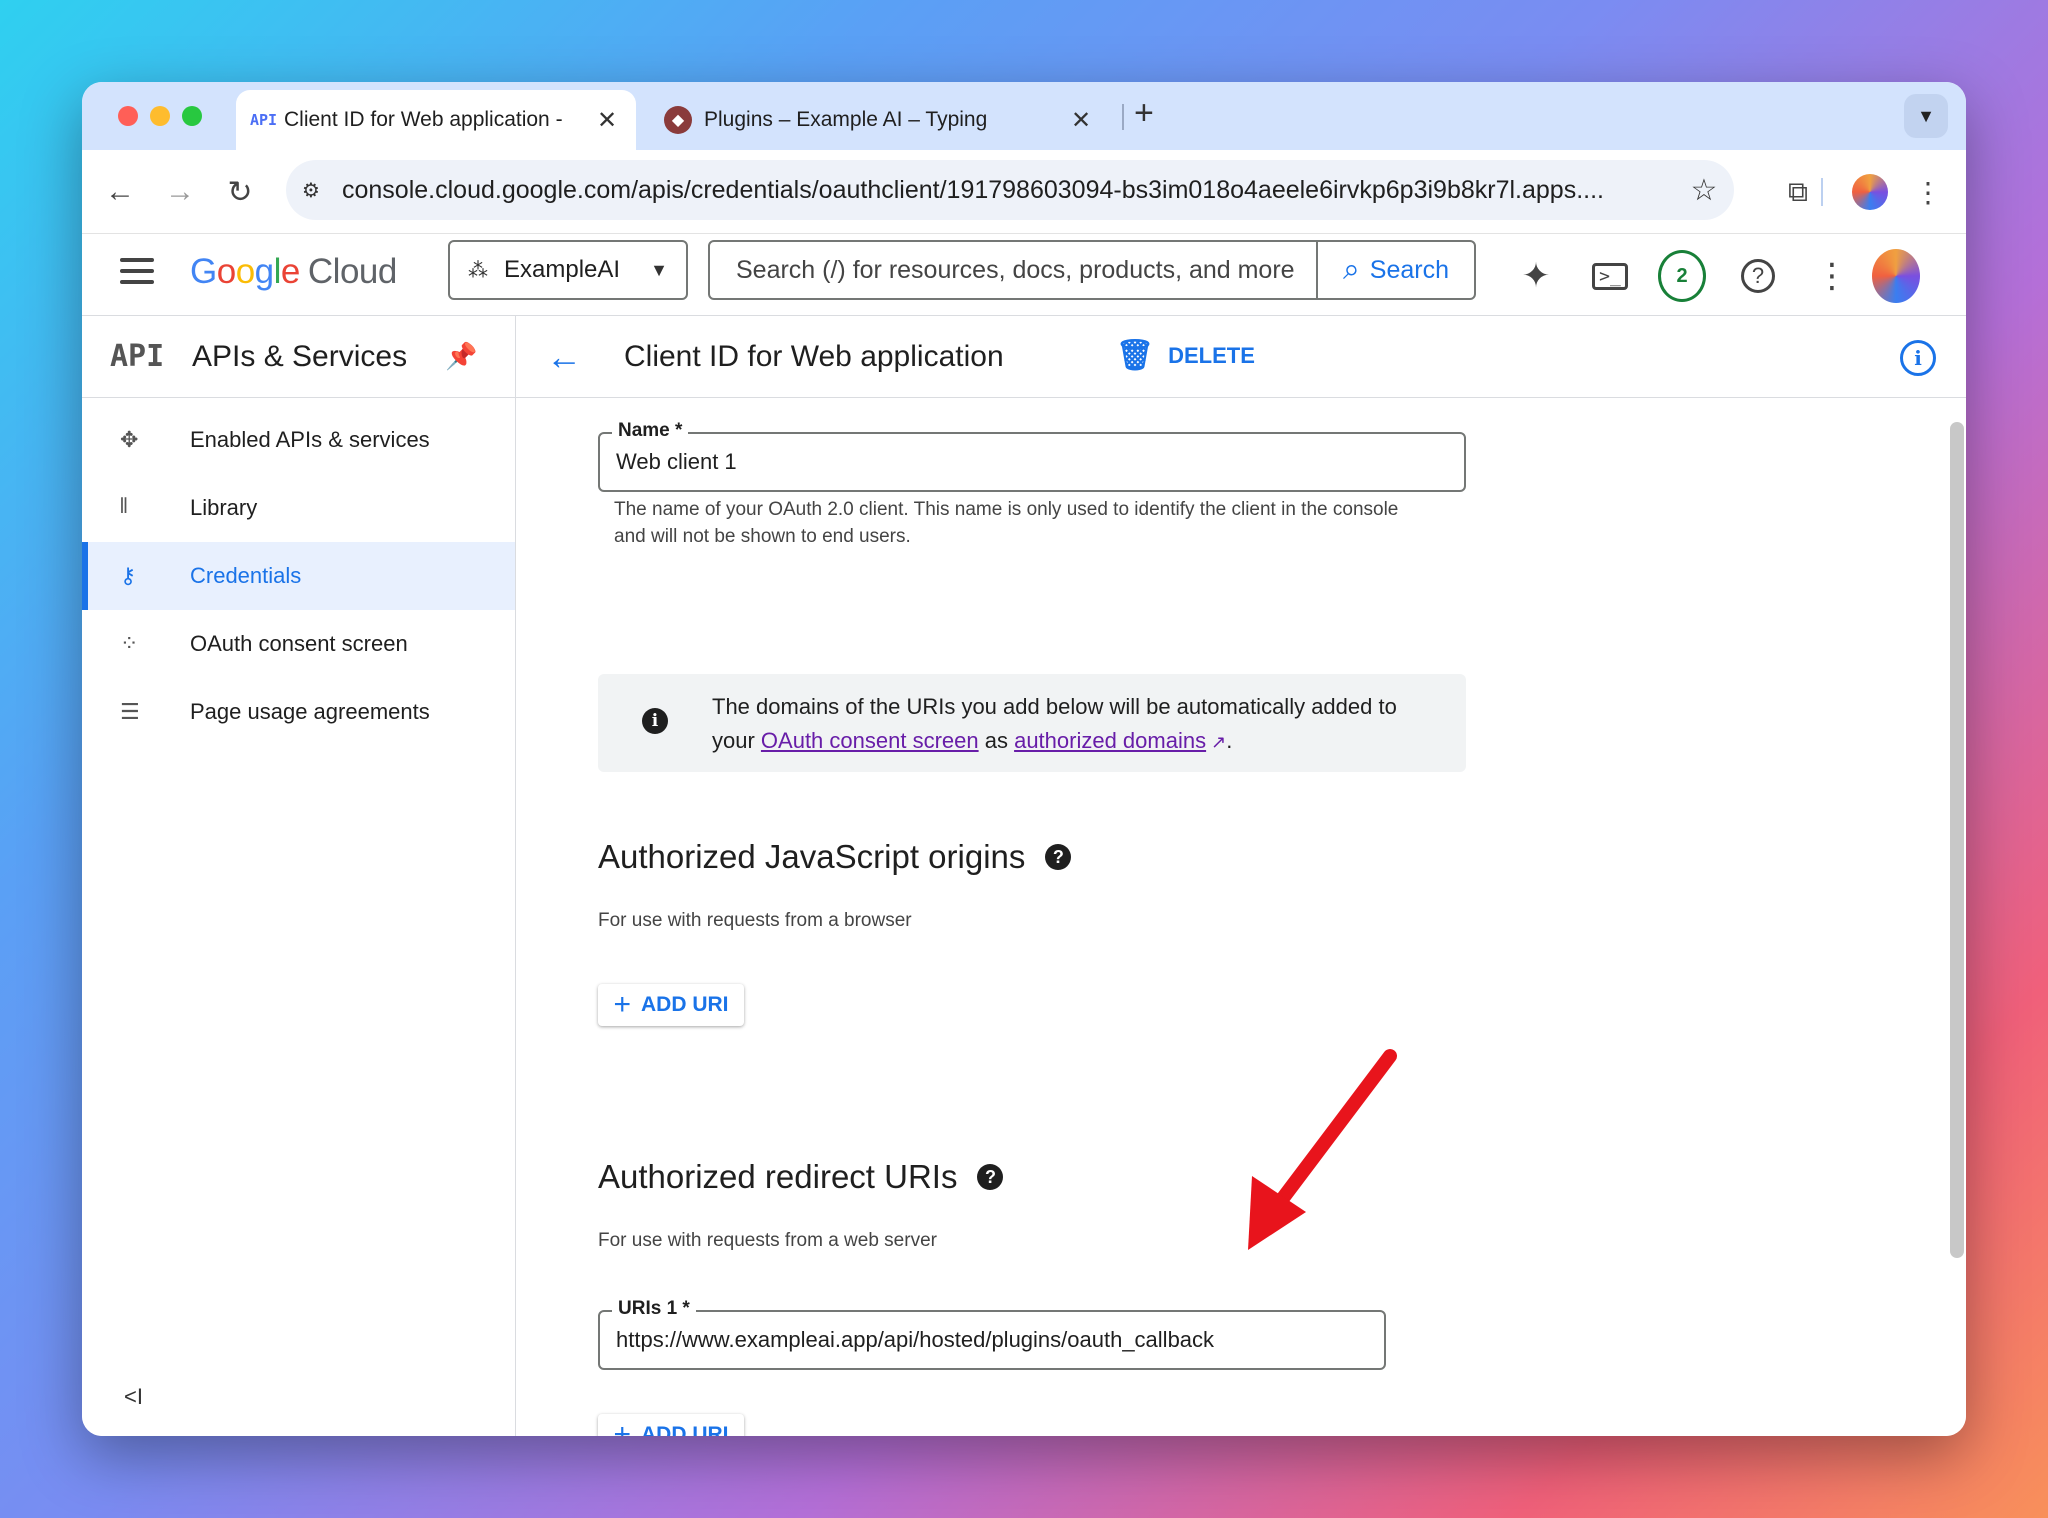 The height and width of the screenshot is (1518, 2048). Describe the element at coordinates (137, 274) in the screenshot. I see `hamburger-menu-icon` at that location.